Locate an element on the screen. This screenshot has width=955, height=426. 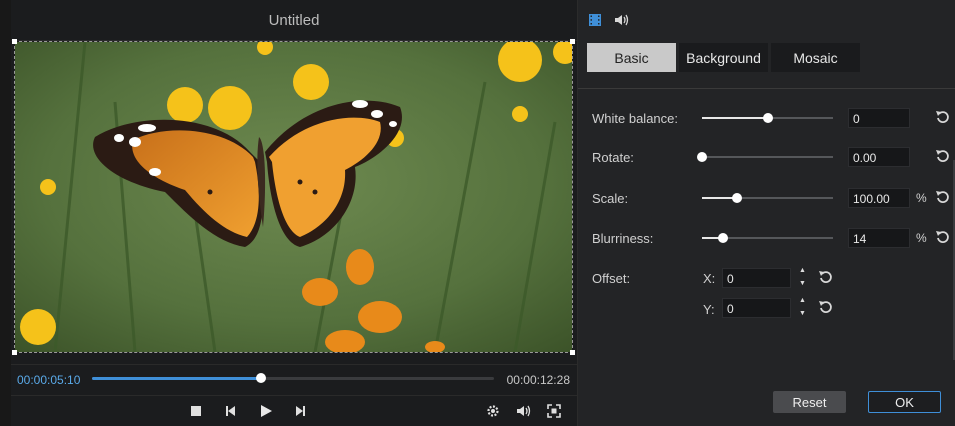
offset-y-reset-icon is located at coordinates (826, 307).